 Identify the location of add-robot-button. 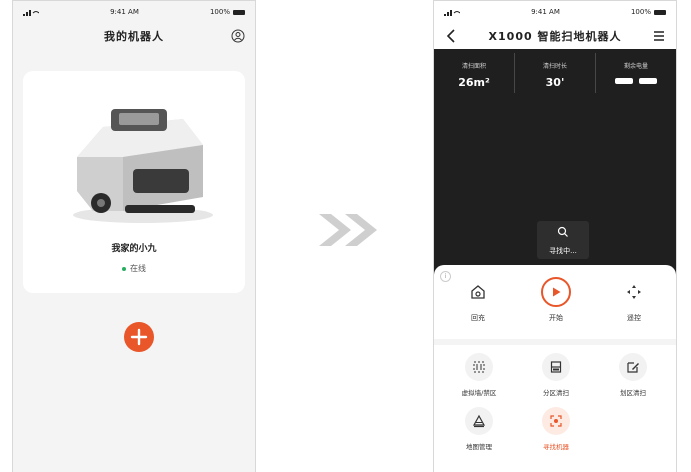
(139, 337).